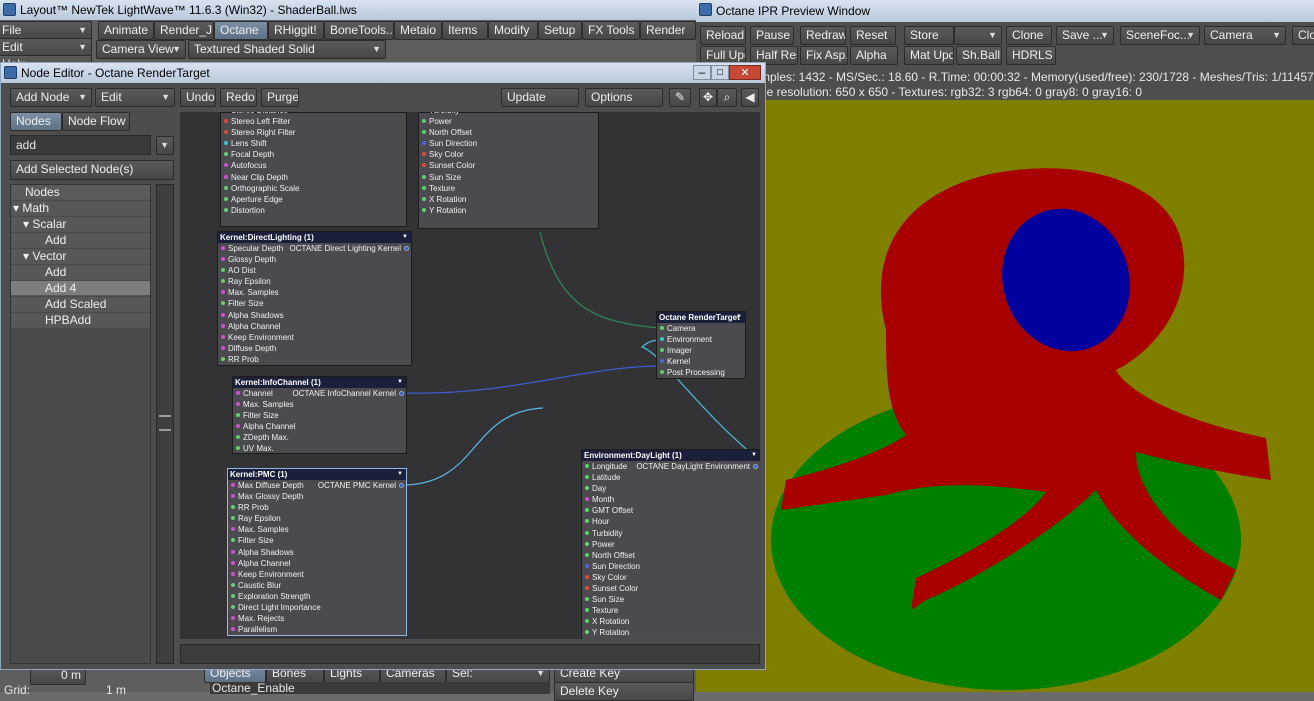  Describe the element at coordinates (319, 382) in the screenshot. I see `node-header: Kernel:InfoChannel (1)` at that location.